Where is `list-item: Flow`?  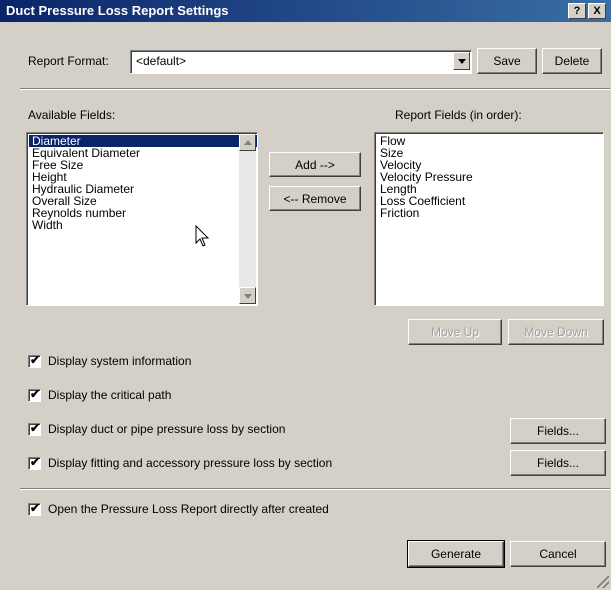
list-item: Flow is located at coordinates (490, 141).